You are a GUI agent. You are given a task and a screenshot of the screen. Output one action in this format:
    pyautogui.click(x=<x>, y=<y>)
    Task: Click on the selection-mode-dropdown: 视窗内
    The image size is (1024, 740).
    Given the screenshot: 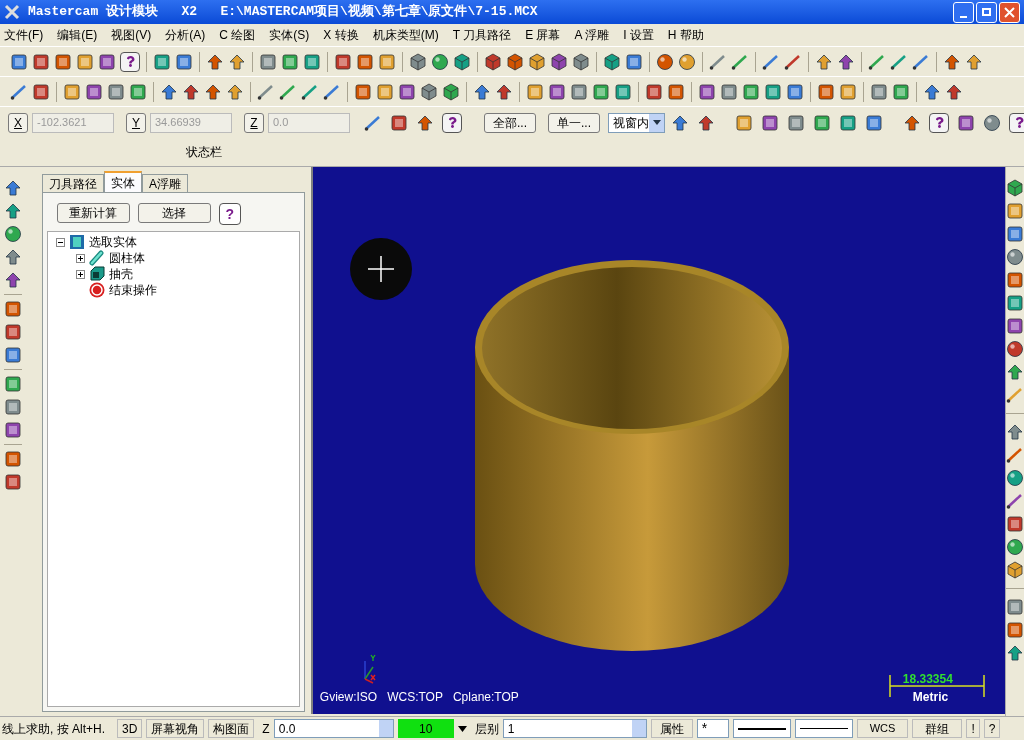 What is the action you would take?
    pyautogui.click(x=637, y=122)
    